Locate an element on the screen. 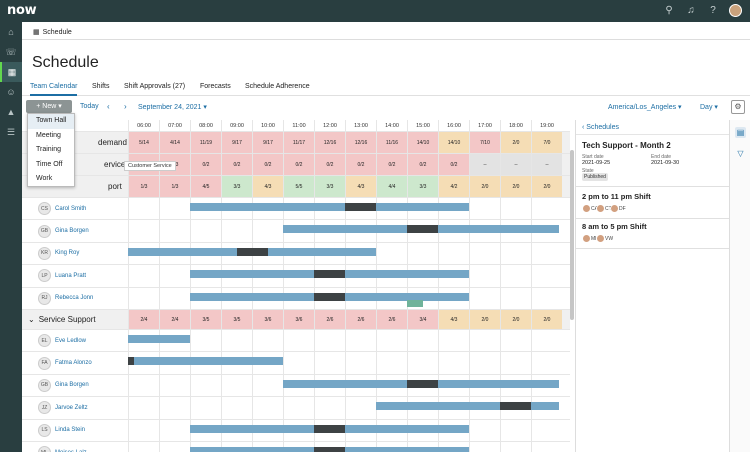 The image size is (750, 452). employee-row: JZ Jarvoe Zeltz is located at coordinates (296, 408).